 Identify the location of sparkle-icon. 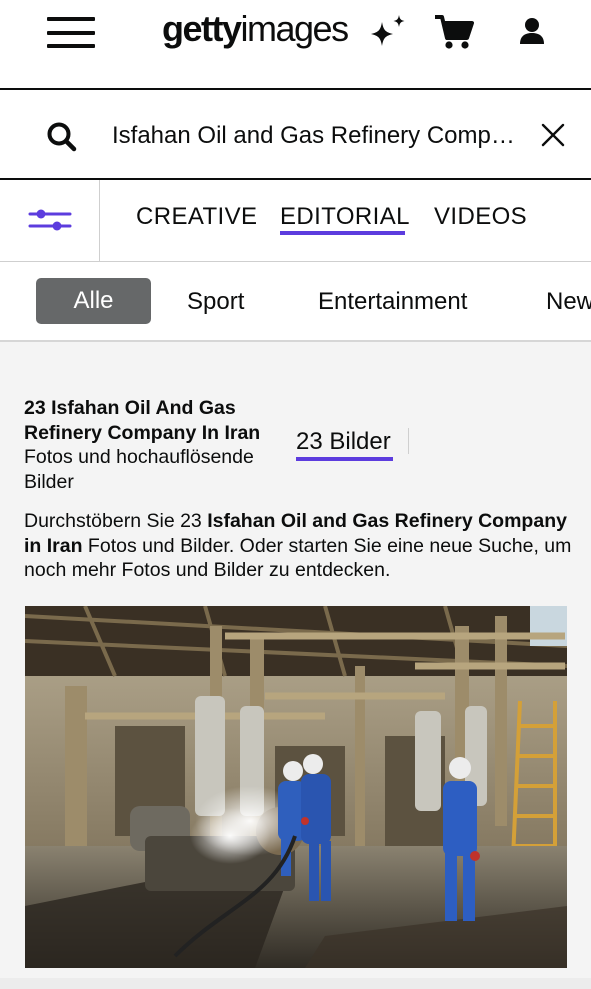
(388, 34).